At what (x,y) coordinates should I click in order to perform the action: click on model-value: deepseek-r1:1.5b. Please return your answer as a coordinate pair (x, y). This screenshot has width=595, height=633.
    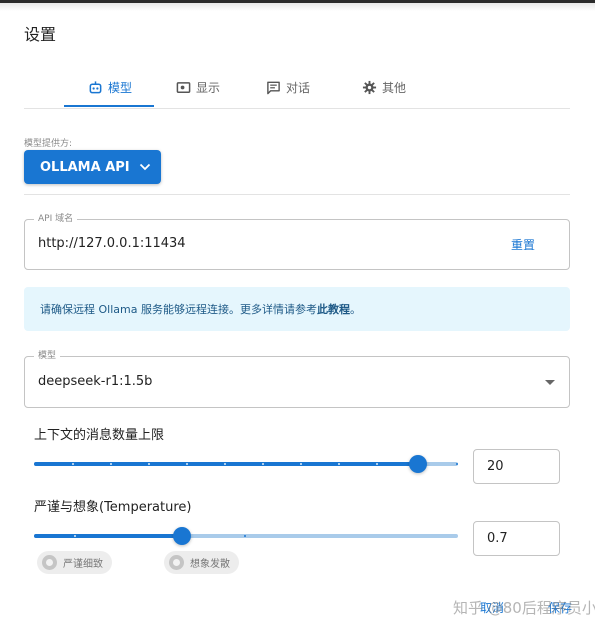
    Looking at the image, I should click on (95, 381).